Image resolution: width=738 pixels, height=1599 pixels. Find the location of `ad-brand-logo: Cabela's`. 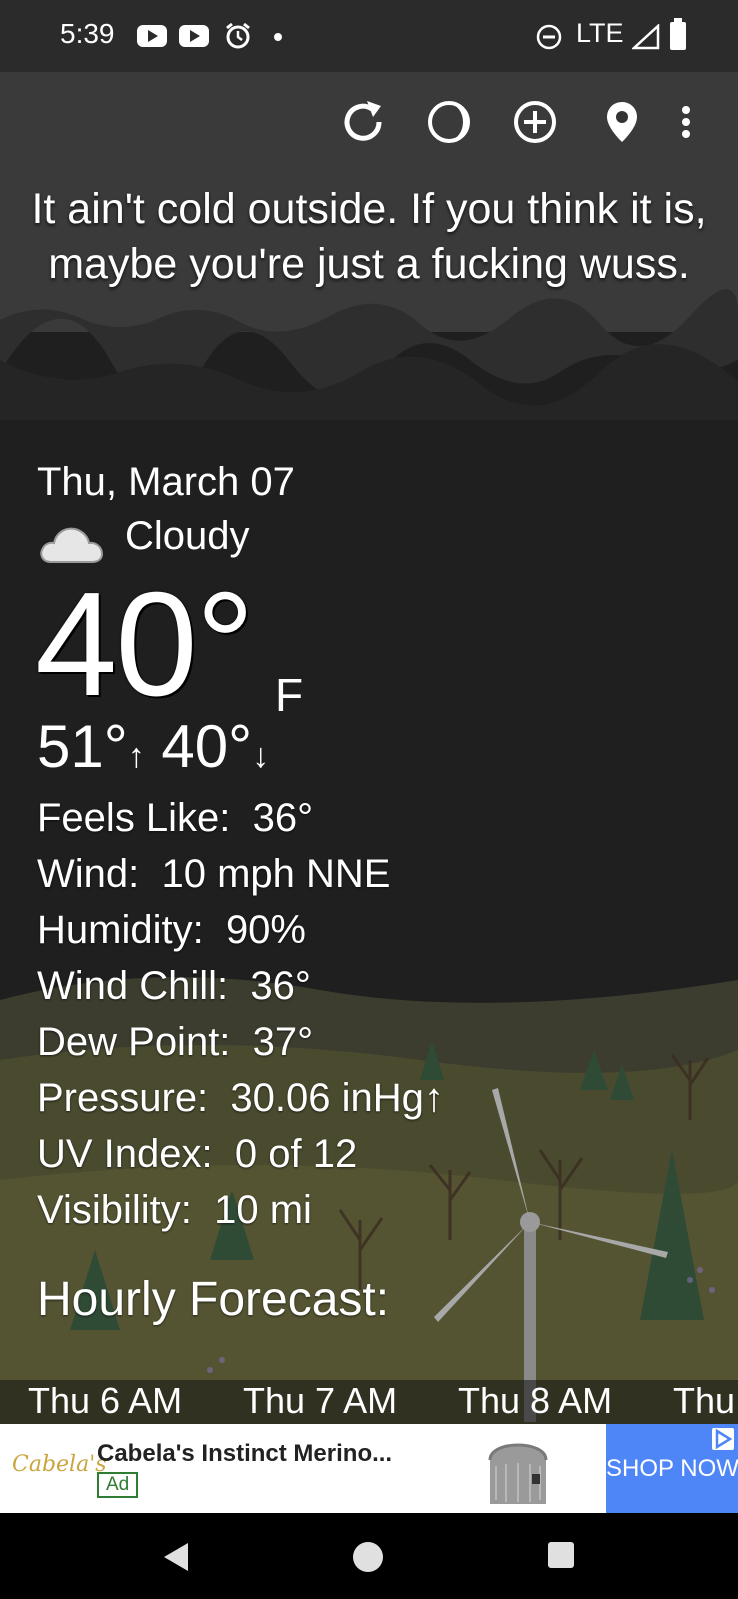

ad-brand-logo: Cabela's is located at coordinates (59, 1464).